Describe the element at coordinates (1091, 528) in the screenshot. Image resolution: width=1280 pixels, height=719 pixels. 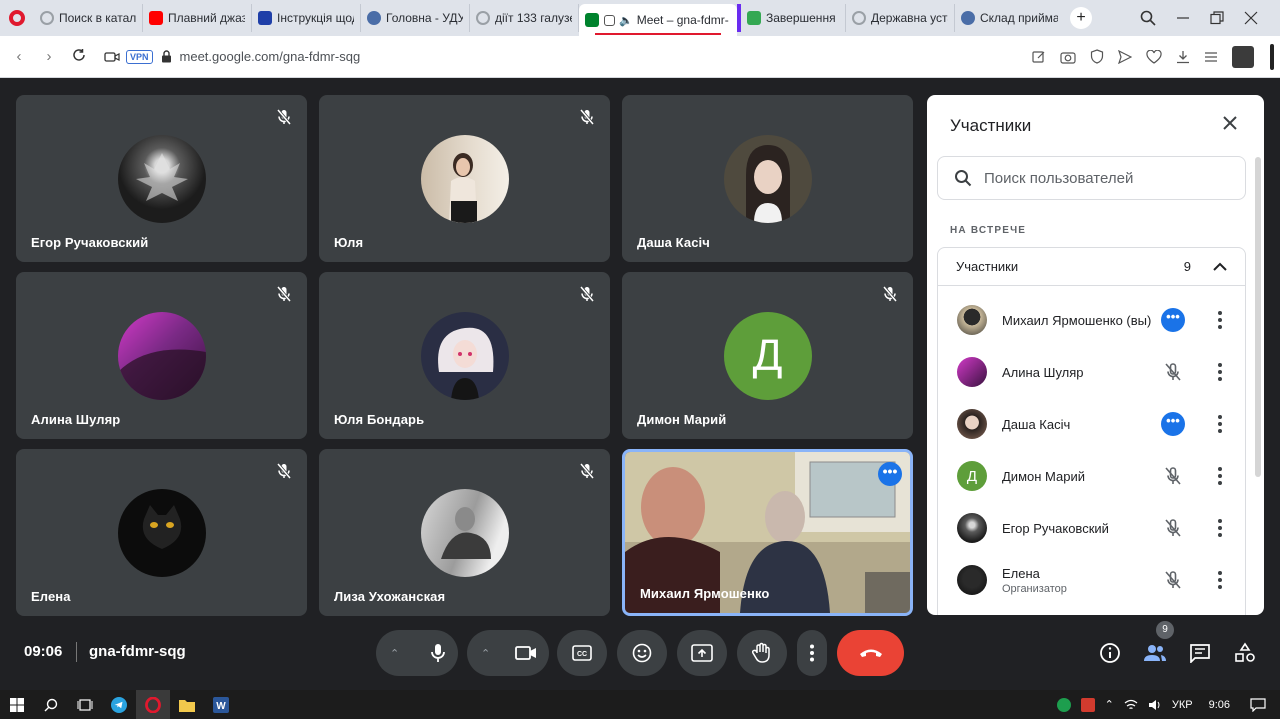
I see `participant-row: Егор Ручаковский` at that location.